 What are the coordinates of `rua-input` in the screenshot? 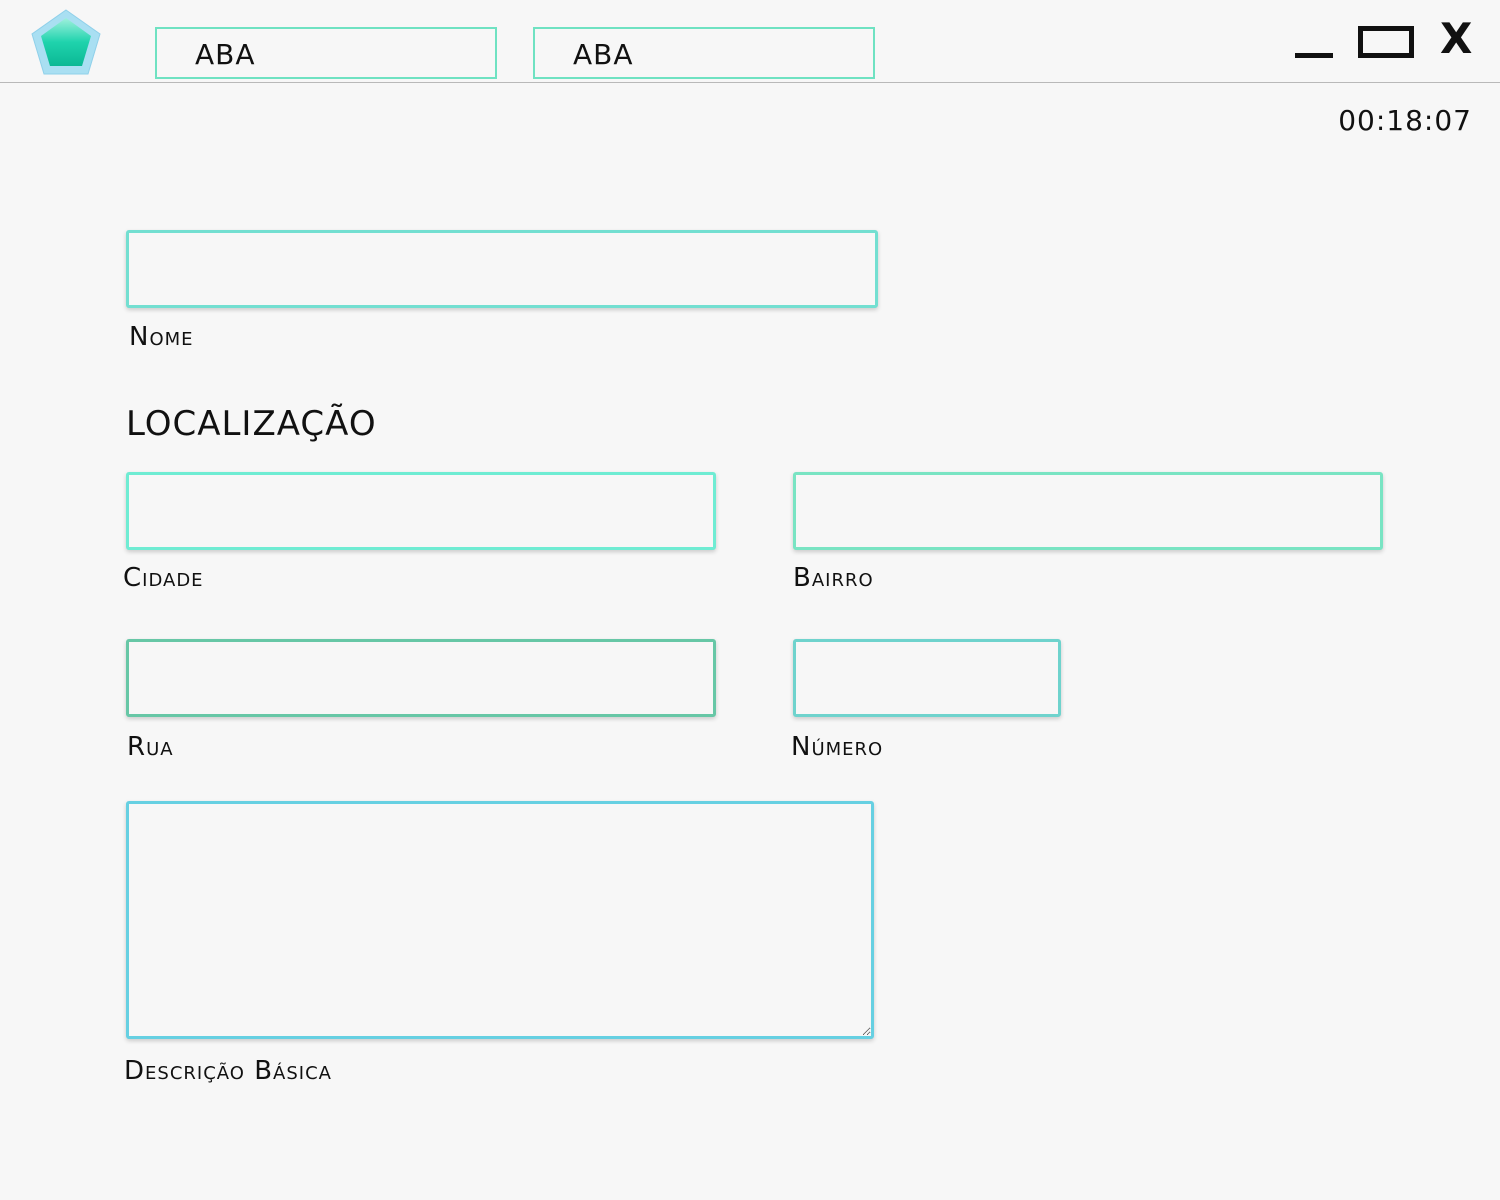 It's located at (421, 678).